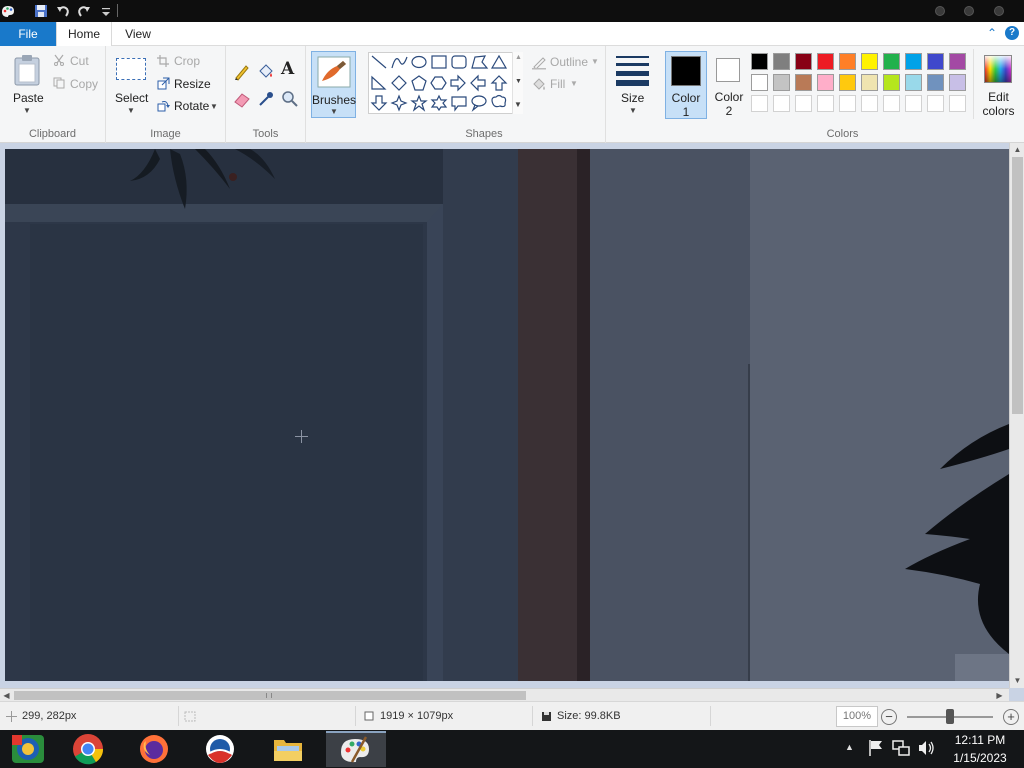 The height and width of the screenshot is (768, 1024). I want to click on diamond-shape-icon, so click(399, 83).